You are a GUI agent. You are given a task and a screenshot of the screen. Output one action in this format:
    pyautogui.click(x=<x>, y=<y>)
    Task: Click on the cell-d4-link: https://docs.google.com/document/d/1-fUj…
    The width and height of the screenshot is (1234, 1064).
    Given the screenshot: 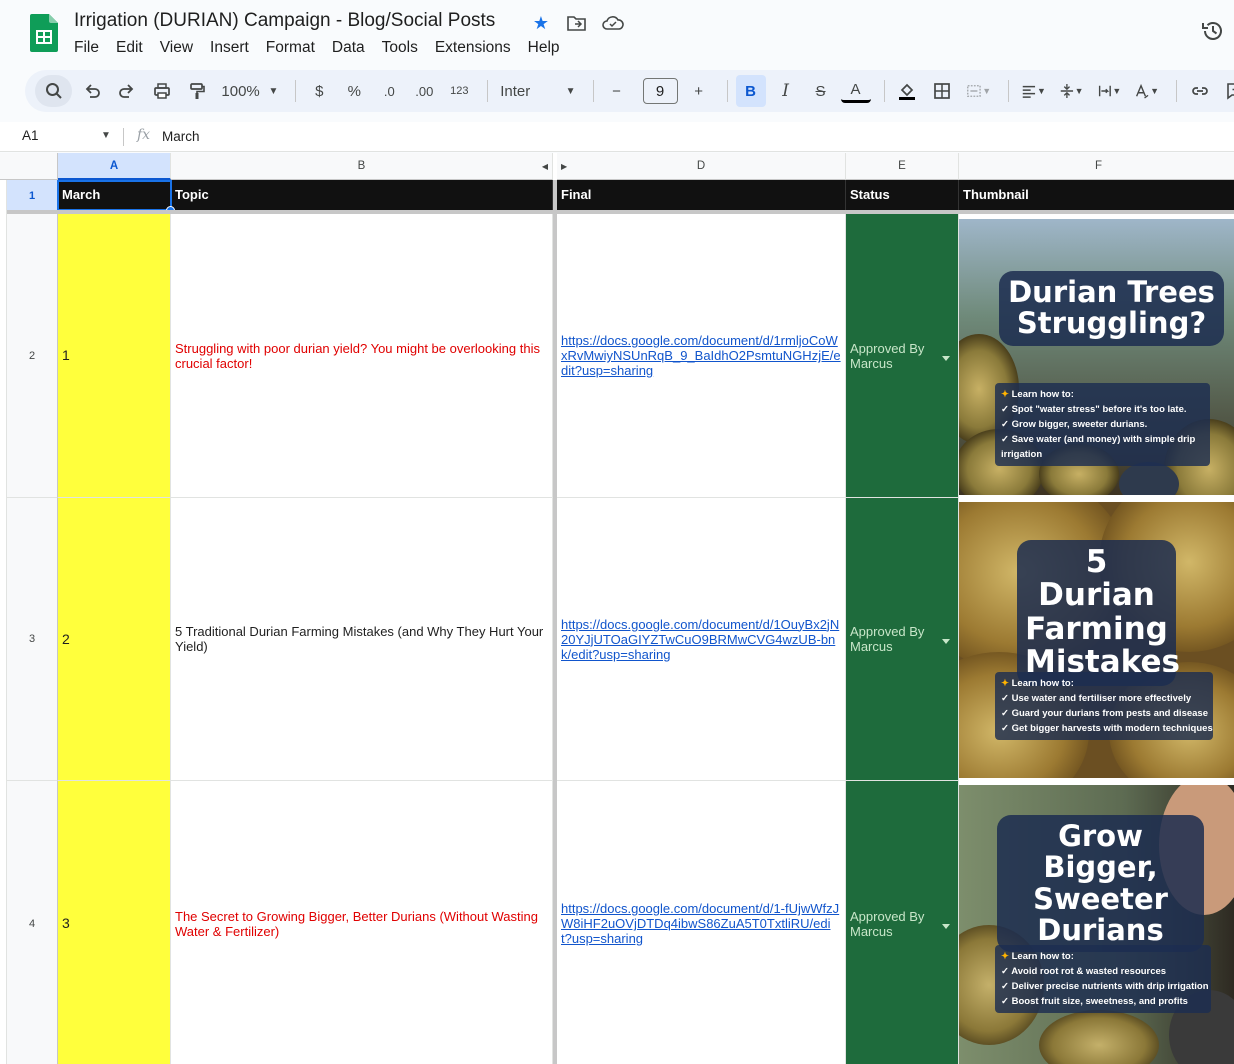 What is the action you would take?
    pyautogui.click(x=701, y=922)
    